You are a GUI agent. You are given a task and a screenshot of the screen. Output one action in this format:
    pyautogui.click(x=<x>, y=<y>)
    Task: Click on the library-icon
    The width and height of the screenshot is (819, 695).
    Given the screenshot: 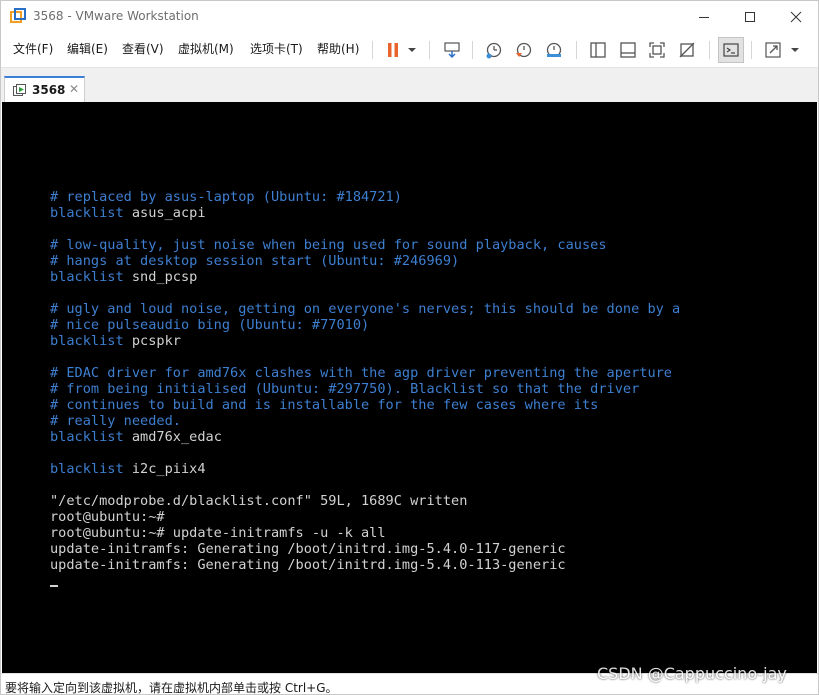 What is the action you would take?
    pyautogui.click(x=598, y=50)
    